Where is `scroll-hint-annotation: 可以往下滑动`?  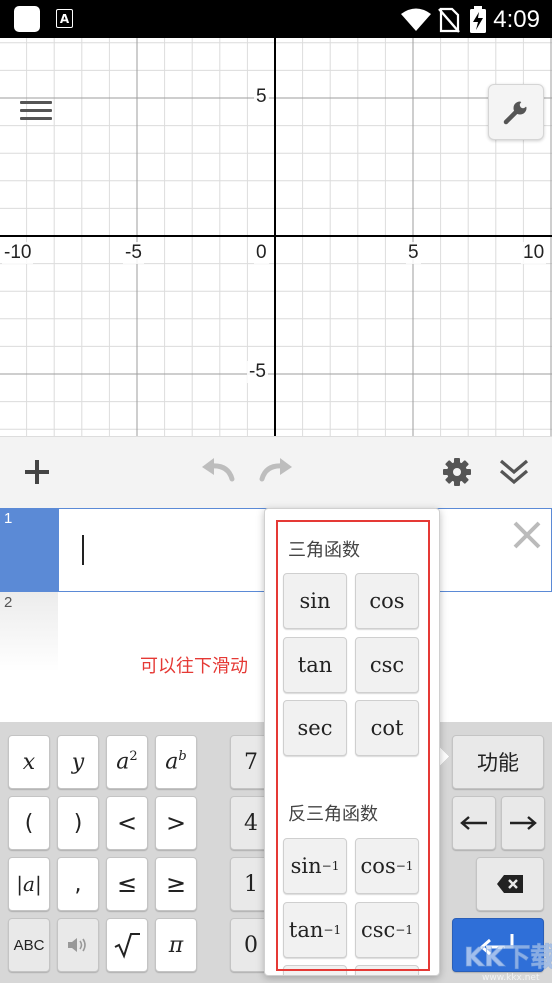 scroll-hint-annotation: 可以往下滑动 is located at coordinates (194, 666).